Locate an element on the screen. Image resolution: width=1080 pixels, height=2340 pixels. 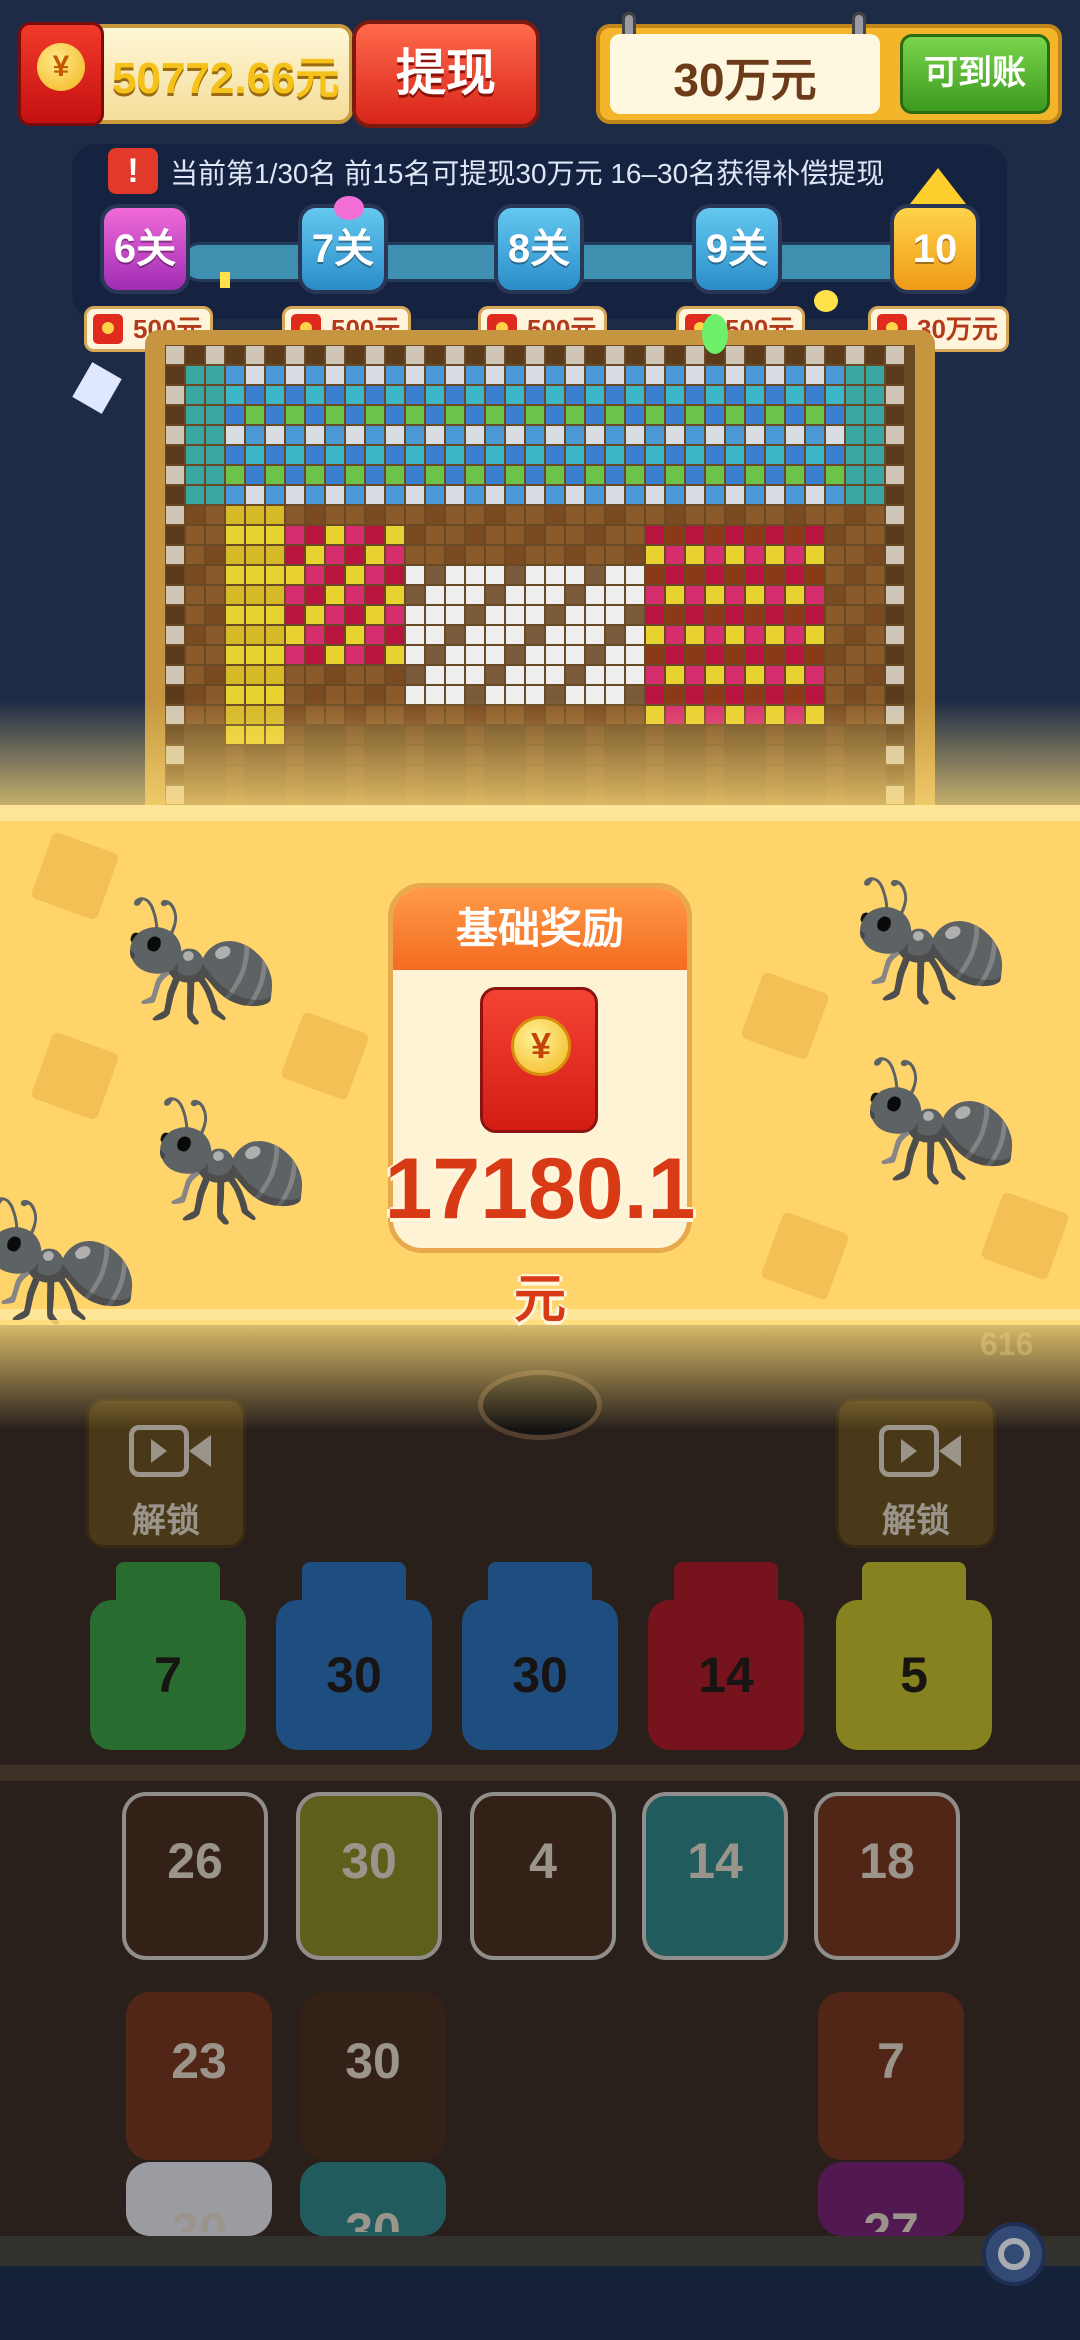
level-node-10: 10关 is located at coordinates (935, 278).